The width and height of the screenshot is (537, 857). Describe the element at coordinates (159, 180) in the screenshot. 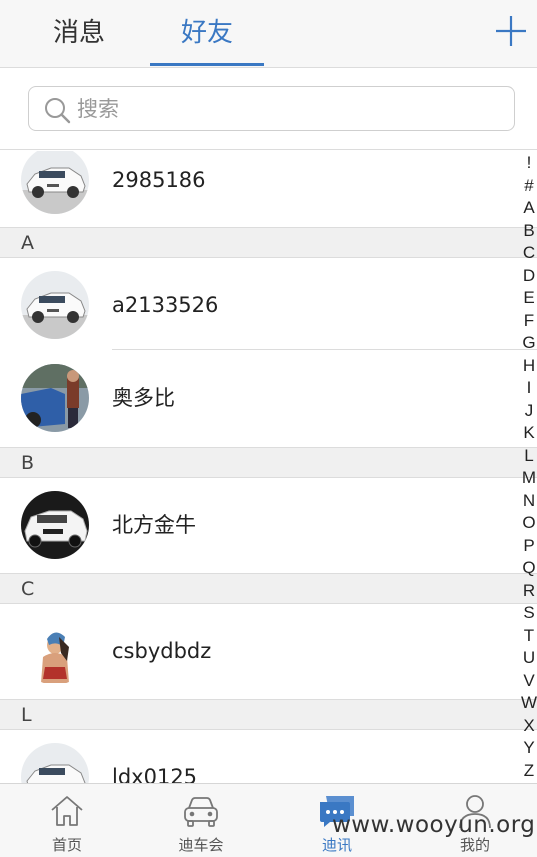

I see `contact-name: 2985186` at that location.